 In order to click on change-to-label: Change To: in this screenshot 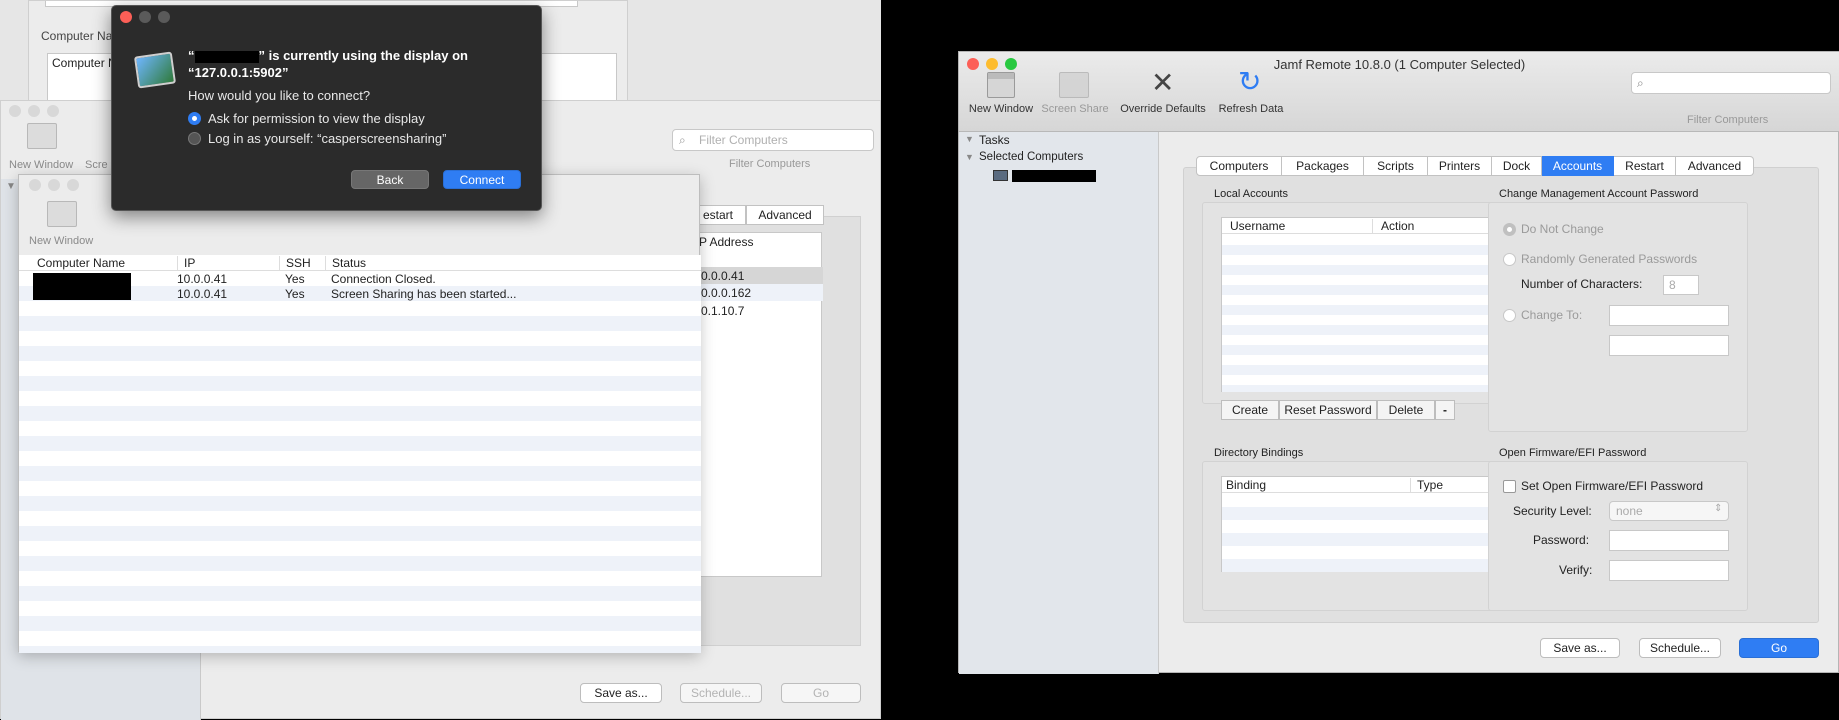, I will do `click(1551, 315)`.